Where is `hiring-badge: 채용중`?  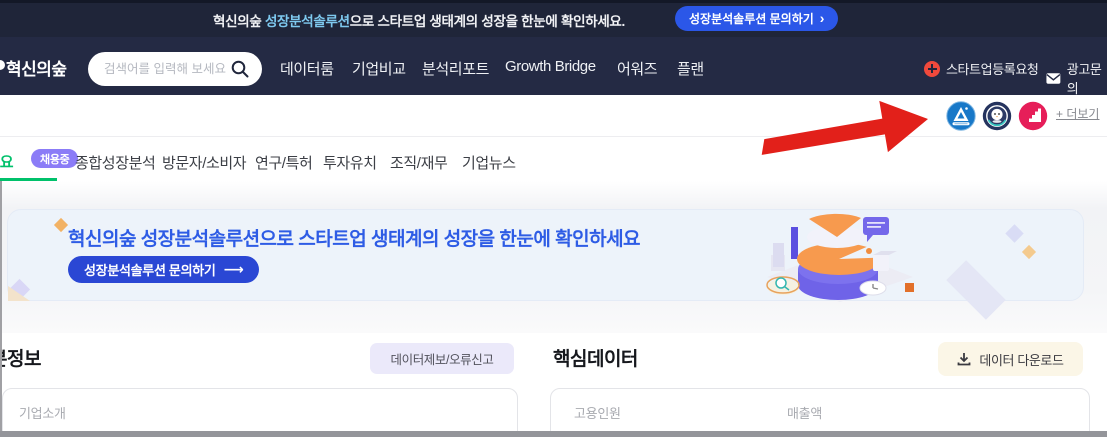
hiring-badge: 채용중 is located at coordinates (55, 158).